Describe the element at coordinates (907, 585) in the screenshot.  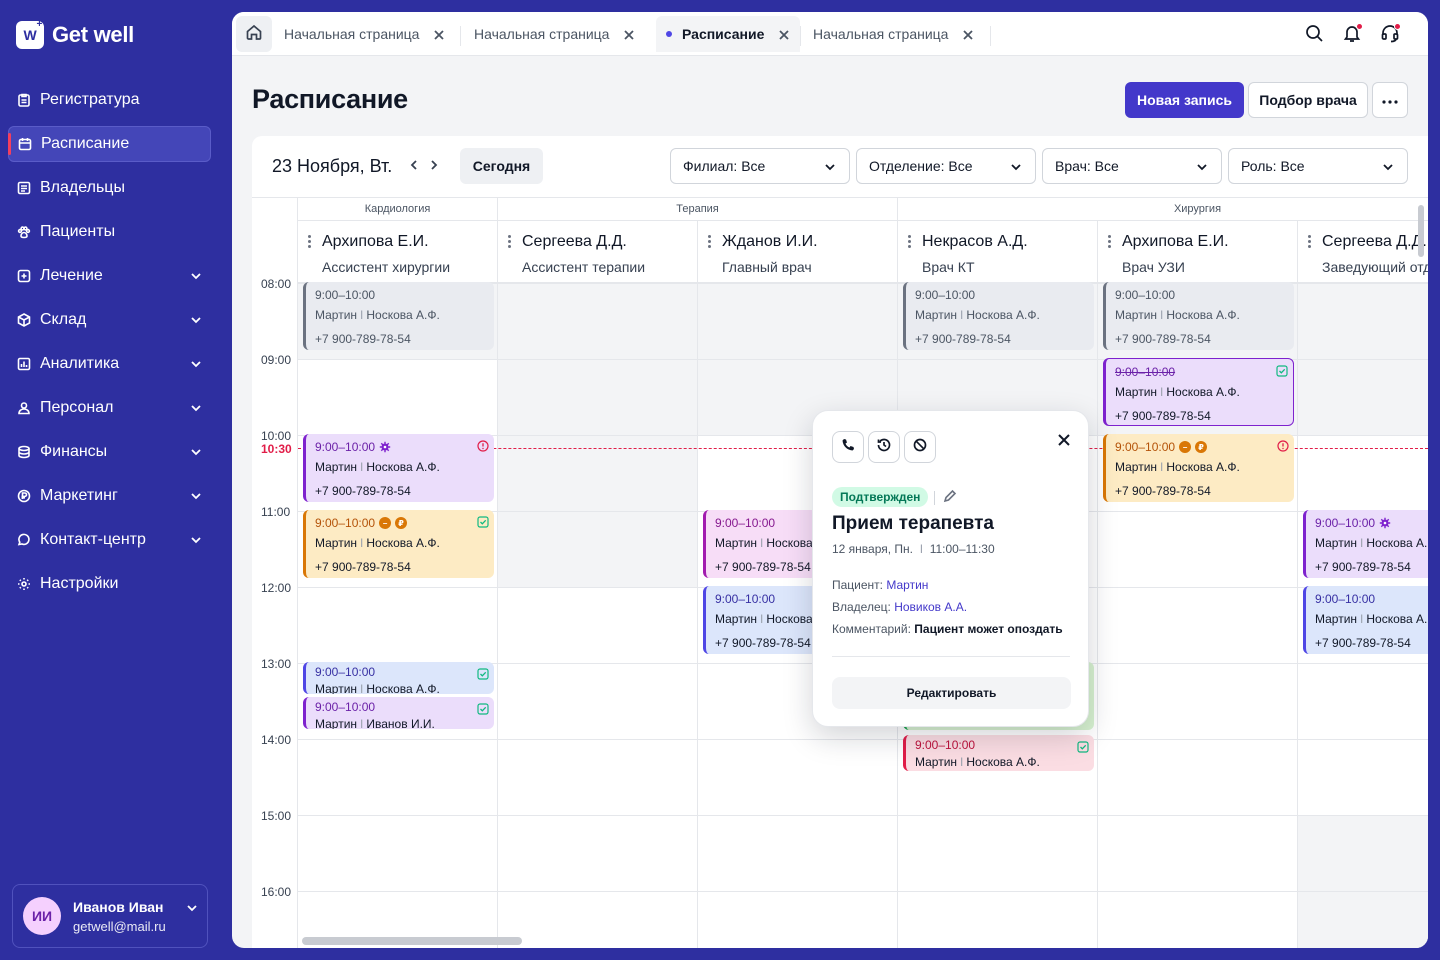
I see `patient-link: Мартин` at that location.